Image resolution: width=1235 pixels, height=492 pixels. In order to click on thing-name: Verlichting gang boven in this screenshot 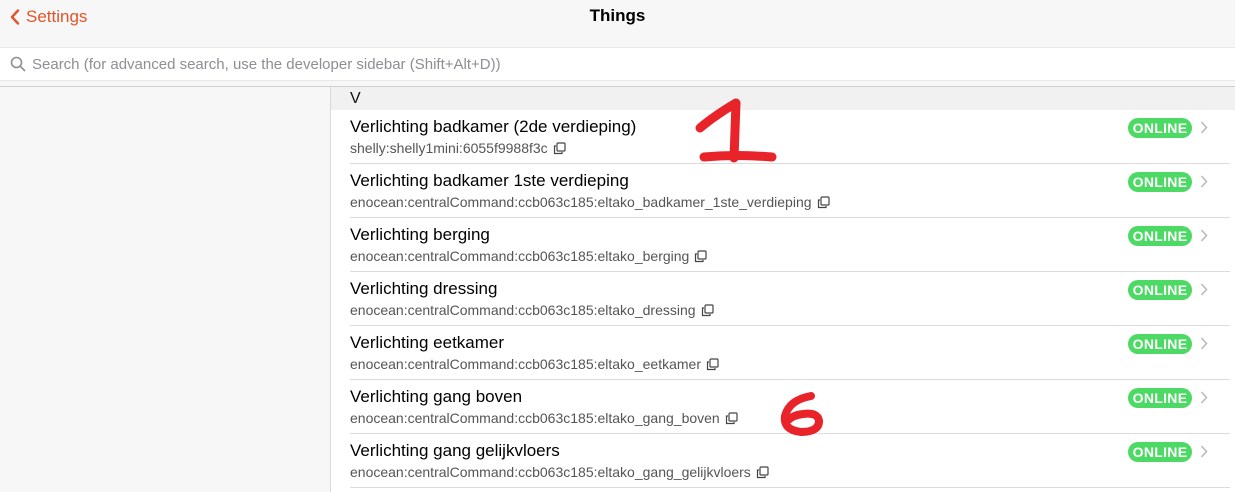, I will do `click(436, 396)`.